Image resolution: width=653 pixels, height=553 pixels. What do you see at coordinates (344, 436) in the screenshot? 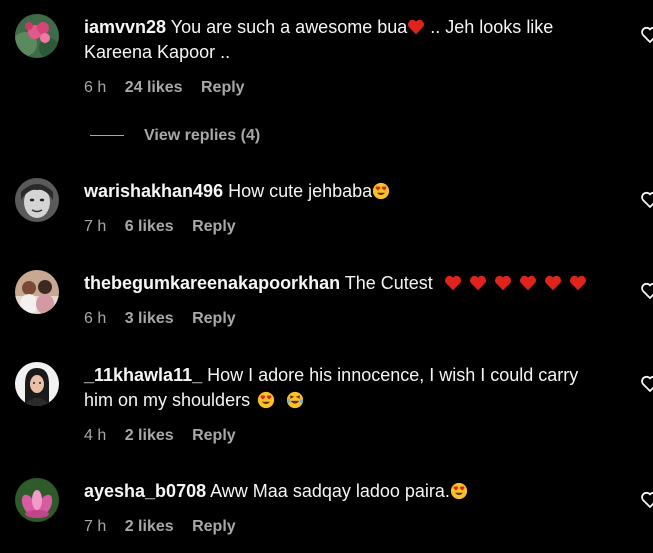
I see `comment-meta: 4 h 2 likes Reply` at bounding box center [344, 436].